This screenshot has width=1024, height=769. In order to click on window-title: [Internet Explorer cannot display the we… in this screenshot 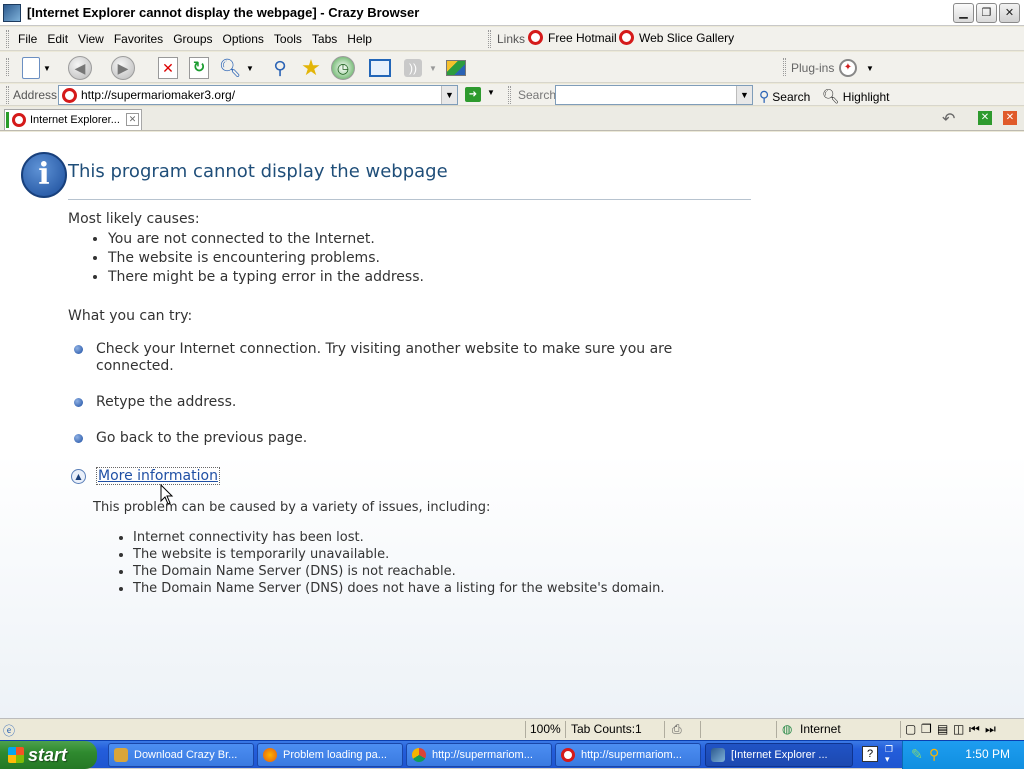, I will do `click(223, 12)`.